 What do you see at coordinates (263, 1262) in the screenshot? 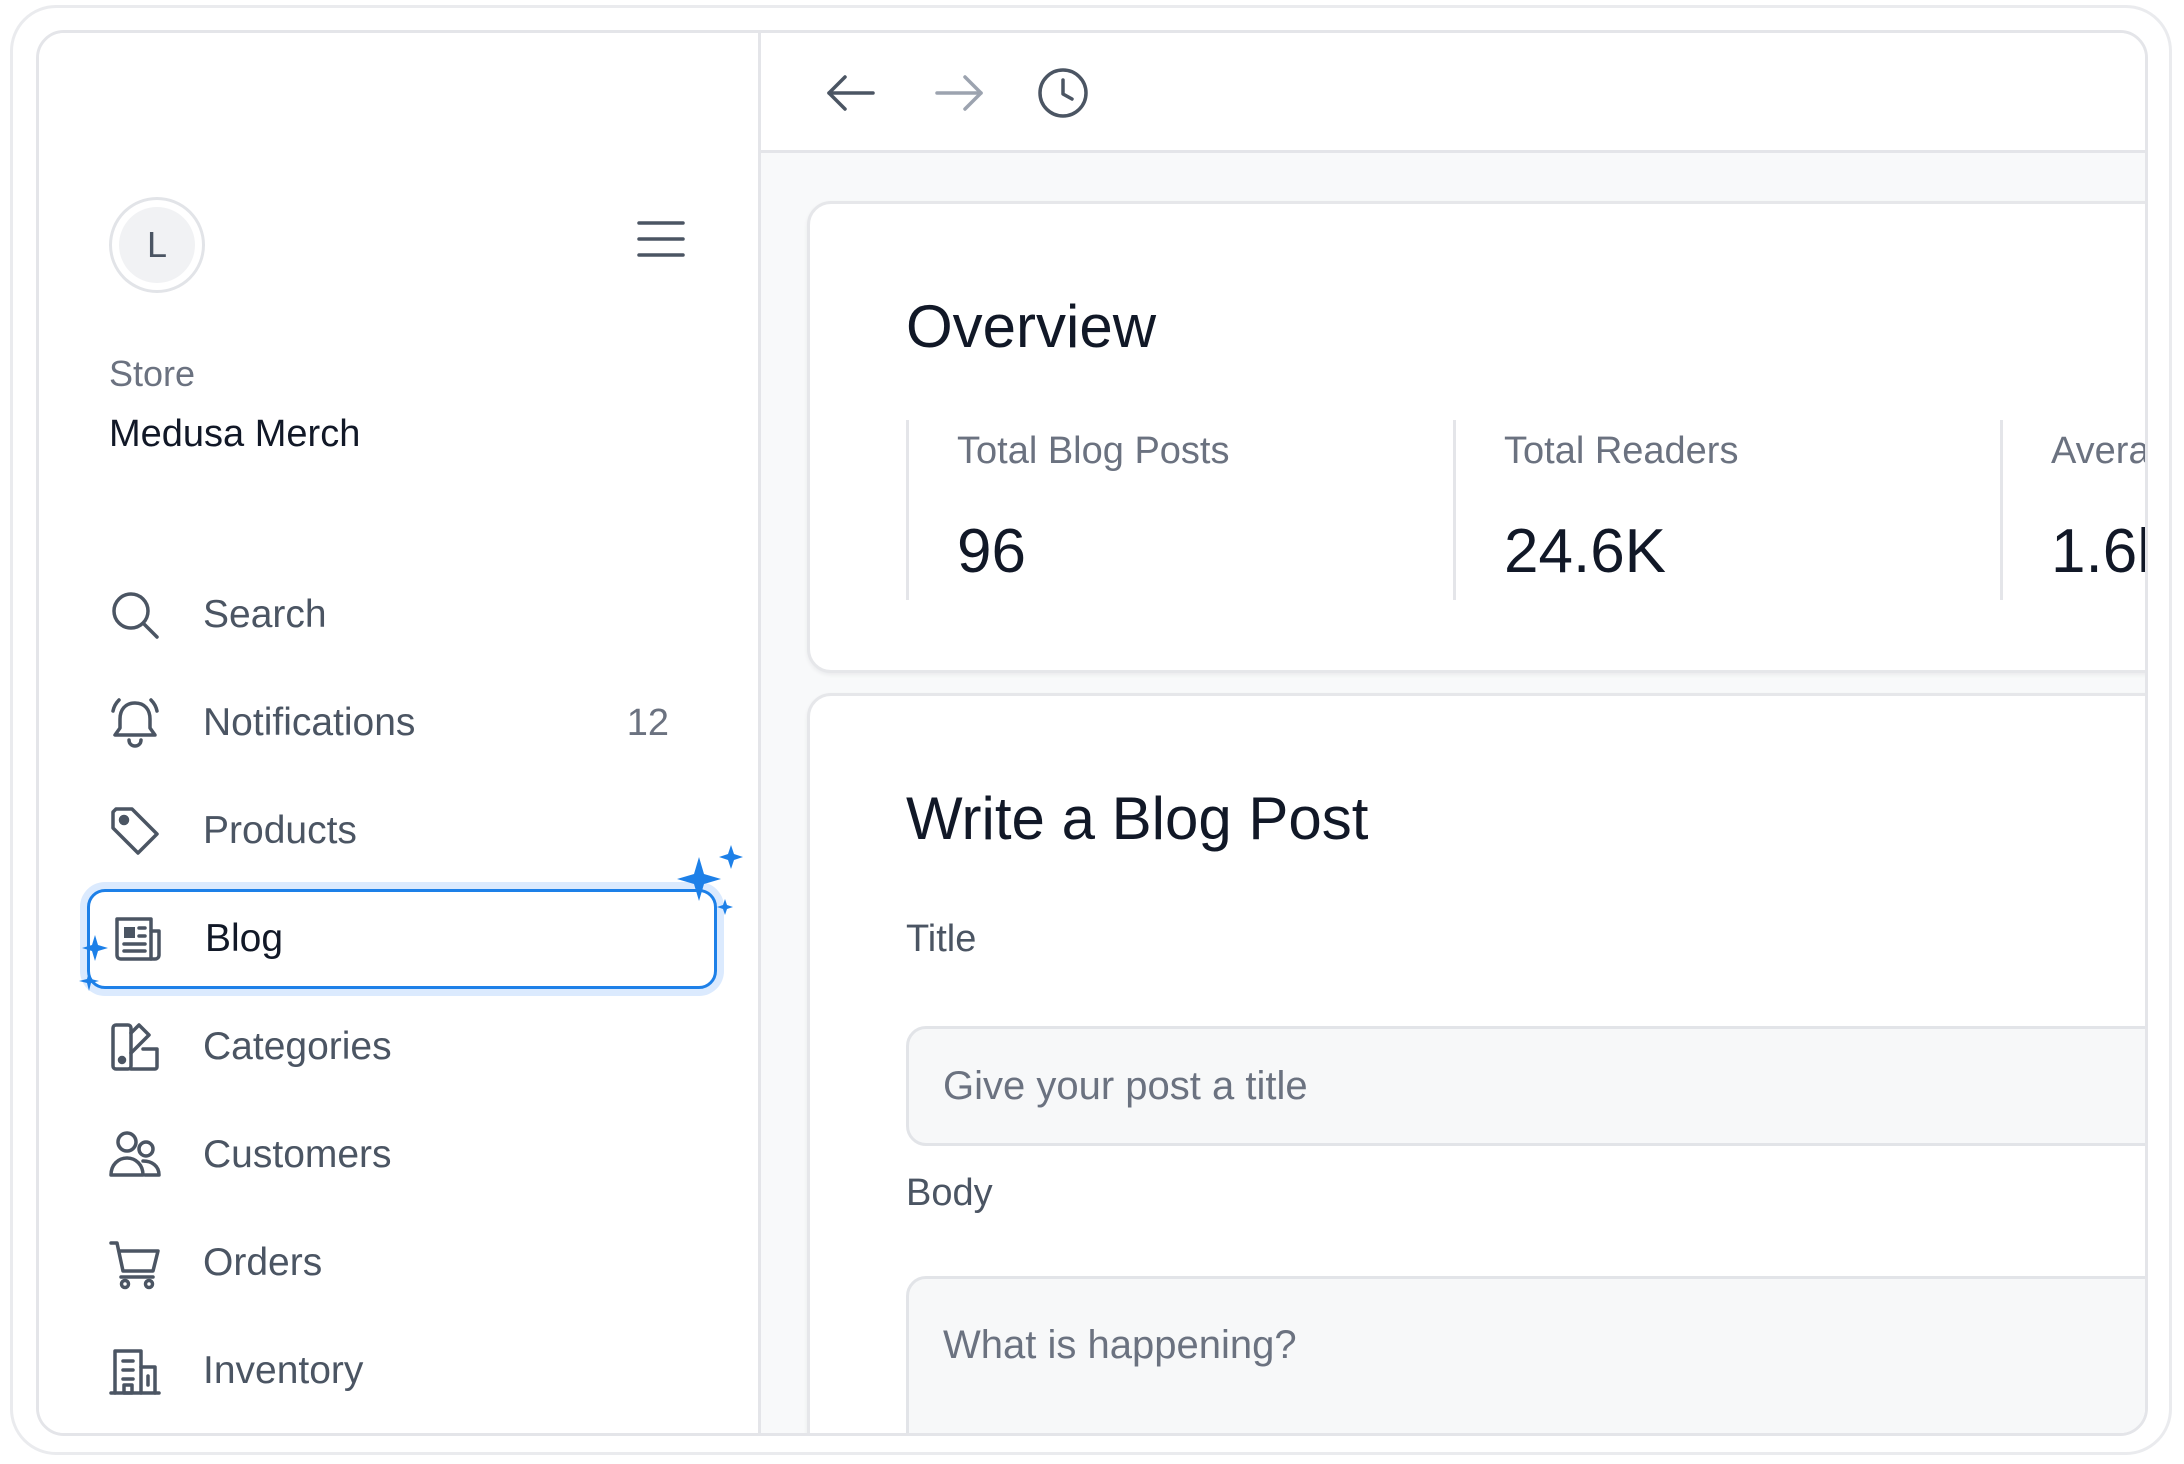
I see `sidebar-item-label: Orders` at bounding box center [263, 1262].